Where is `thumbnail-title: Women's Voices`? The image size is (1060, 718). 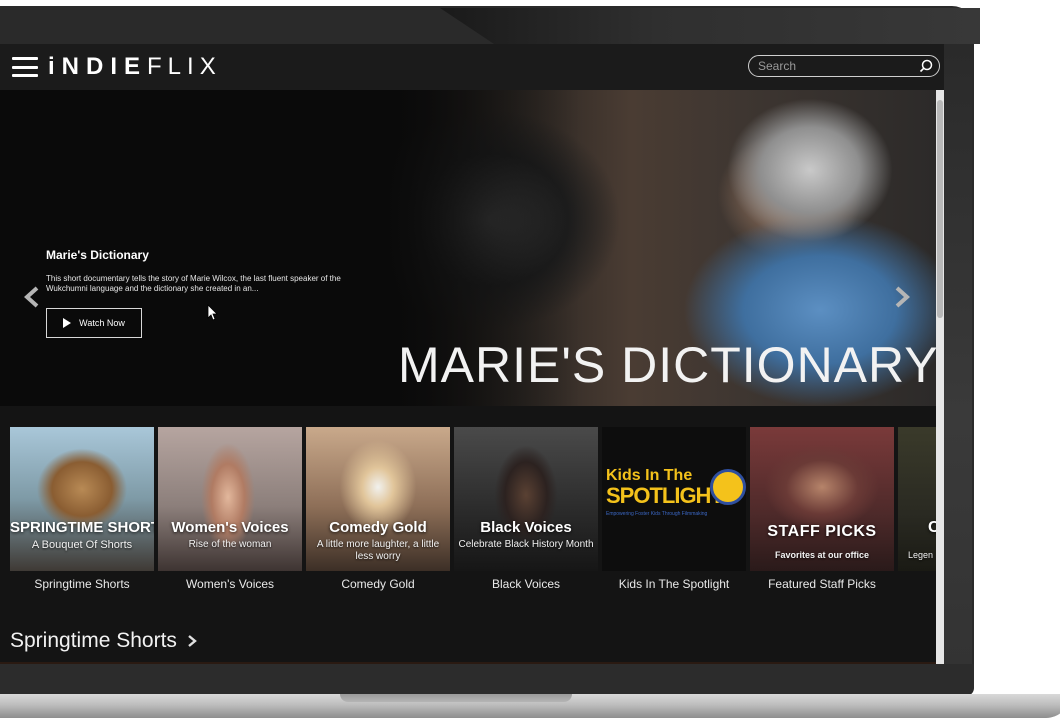
thumbnail-title: Women's Voices is located at coordinates (230, 527).